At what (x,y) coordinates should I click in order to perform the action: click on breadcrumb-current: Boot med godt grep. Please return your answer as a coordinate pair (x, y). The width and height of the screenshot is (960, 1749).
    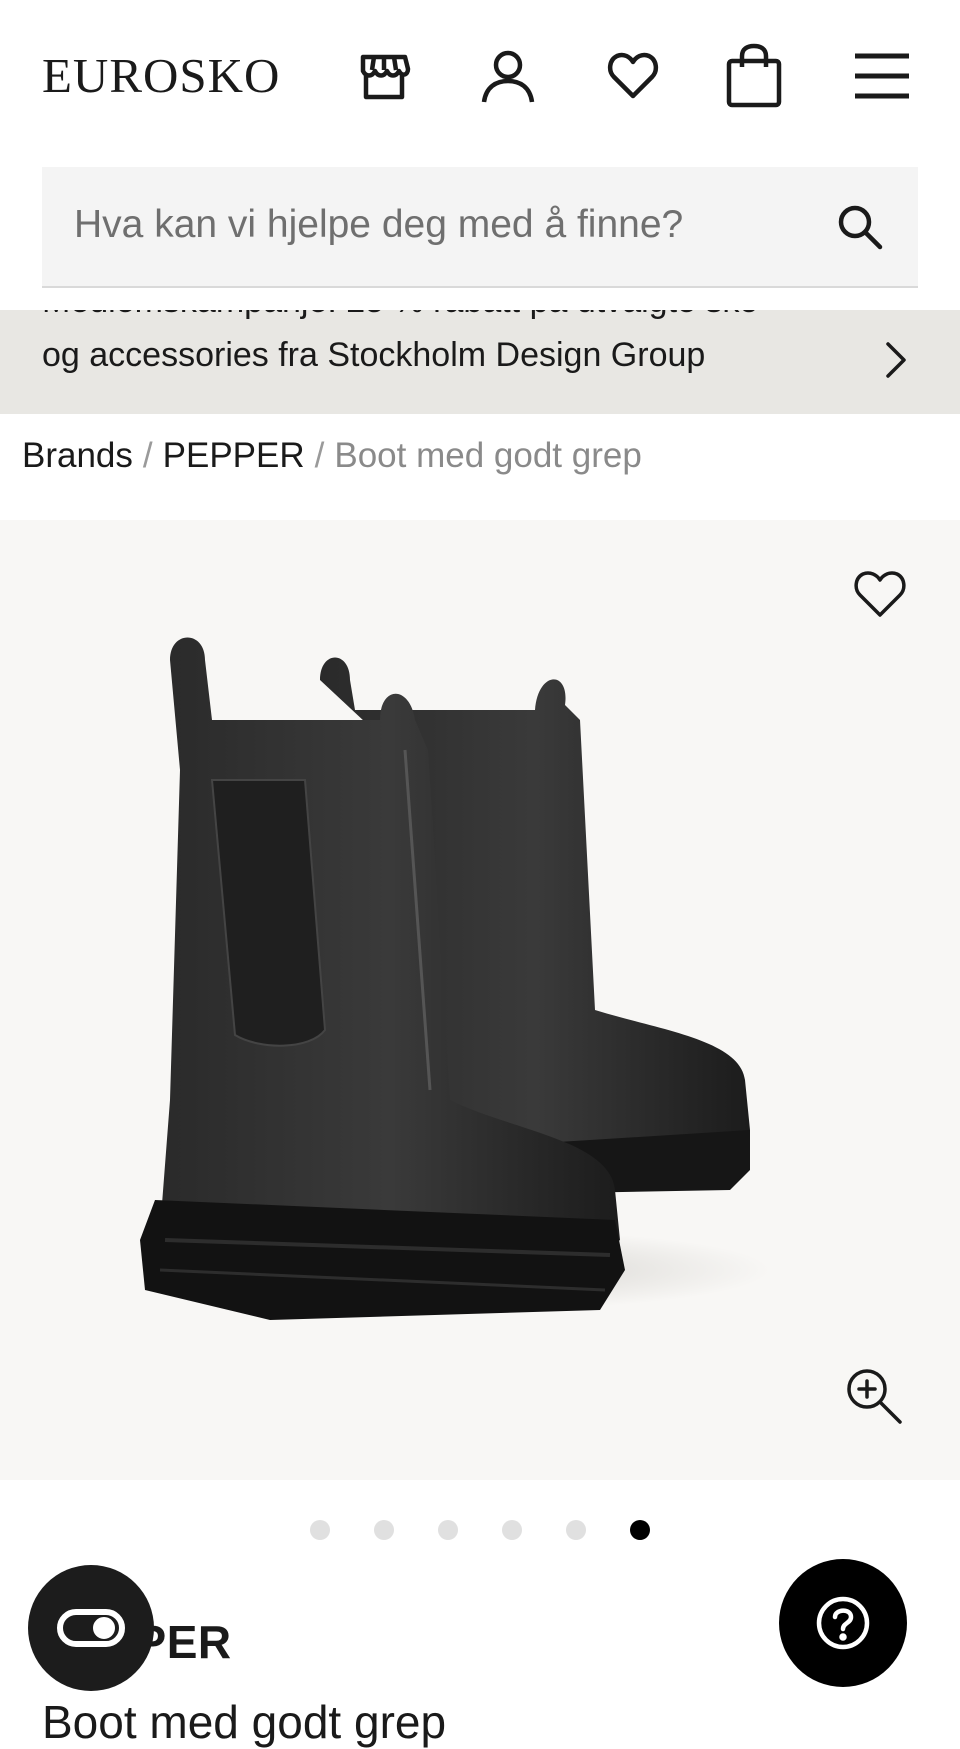
    Looking at the image, I should click on (488, 455).